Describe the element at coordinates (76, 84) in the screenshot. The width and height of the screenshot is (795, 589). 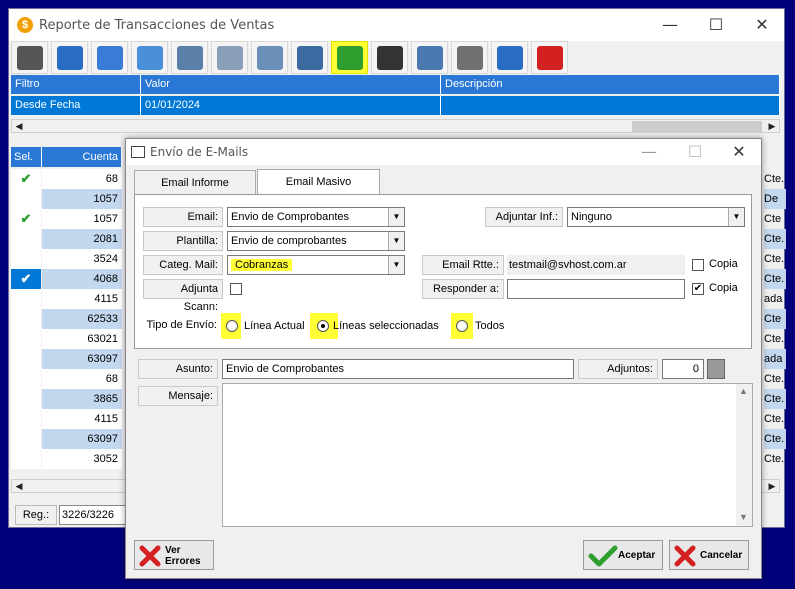
I see `filter-header-filtro: Filtro` at that location.